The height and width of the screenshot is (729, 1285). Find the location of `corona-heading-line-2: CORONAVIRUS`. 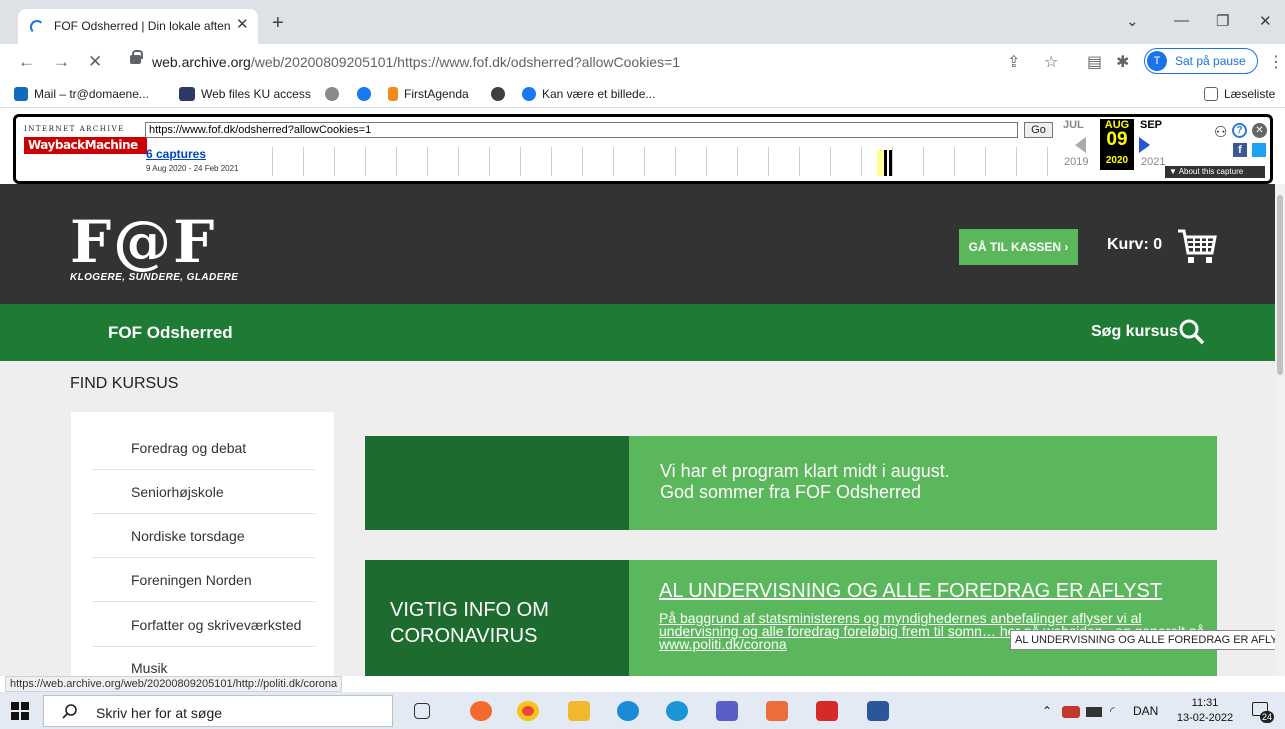

corona-heading-line-2: CORONAVIRUS is located at coordinates (464, 636).